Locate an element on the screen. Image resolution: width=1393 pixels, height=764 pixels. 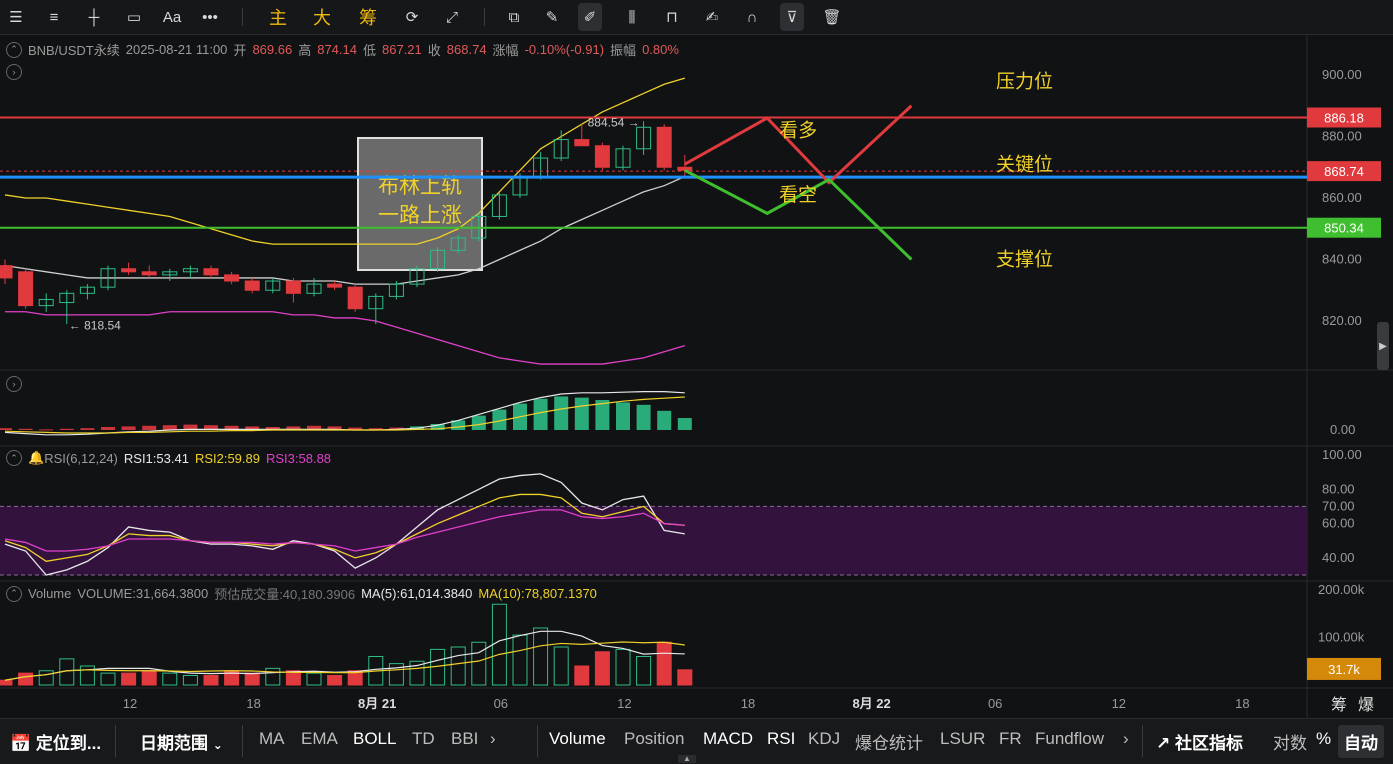
indicator-liquidation: 爆仓统计 is located at coordinates (889, 741).